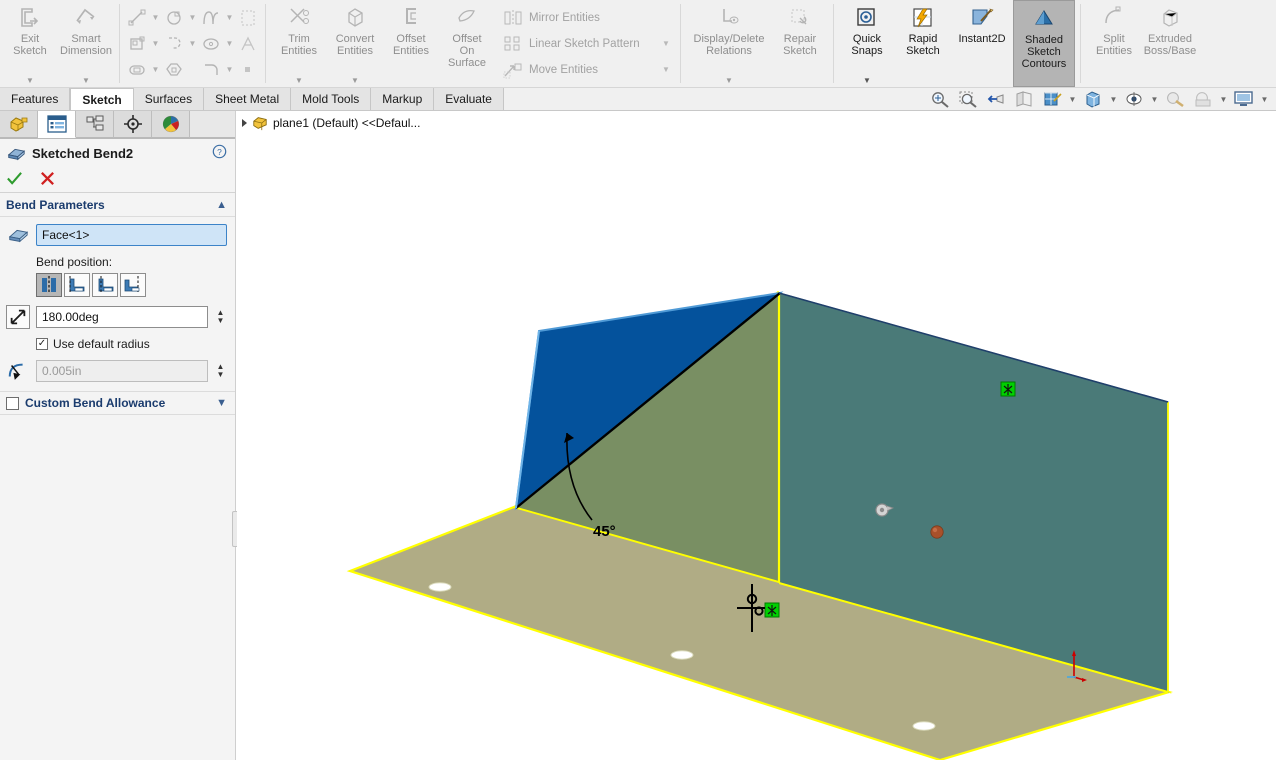 The height and width of the screenshot is (760, 1276). Describe the element at coordinates (1113, 99) in the screenshot. I see `display-style-caret-icon: ▼` at that location.